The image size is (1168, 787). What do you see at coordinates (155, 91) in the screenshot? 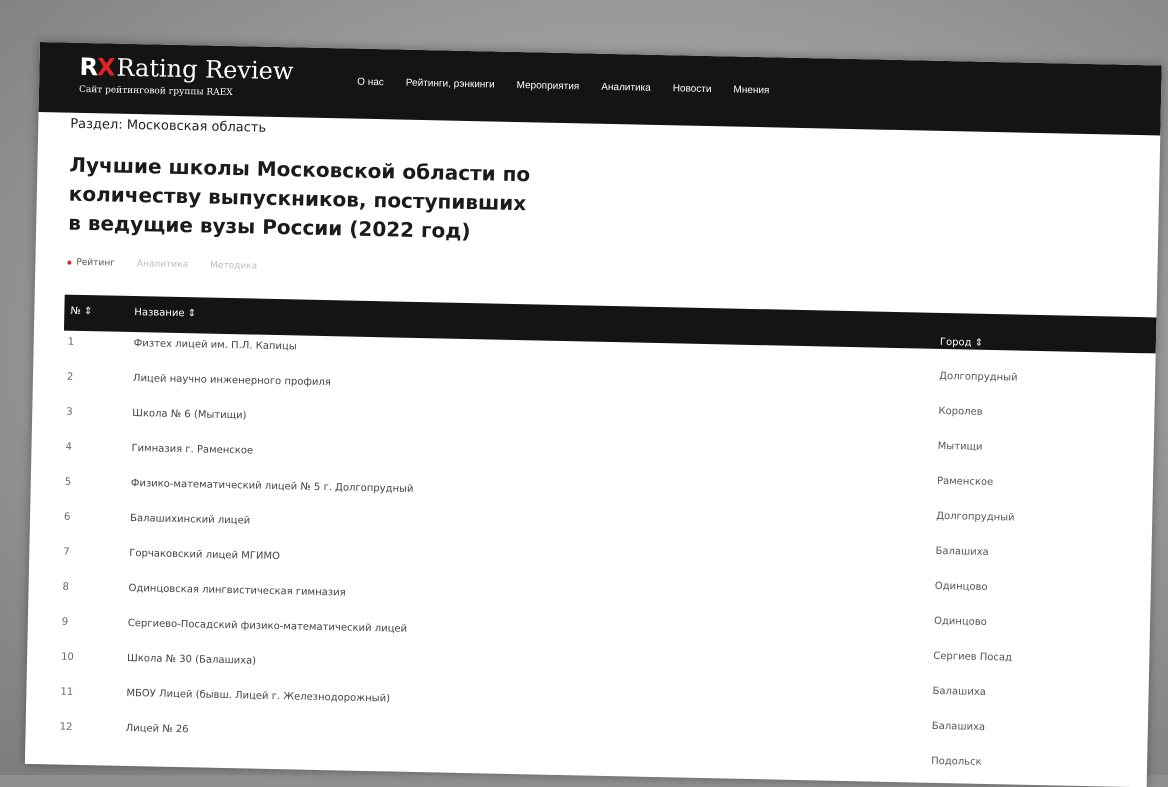
I see `logo-subtitle: Сайт рейтинговой группы RAEX` at bounding box center [155, 91].